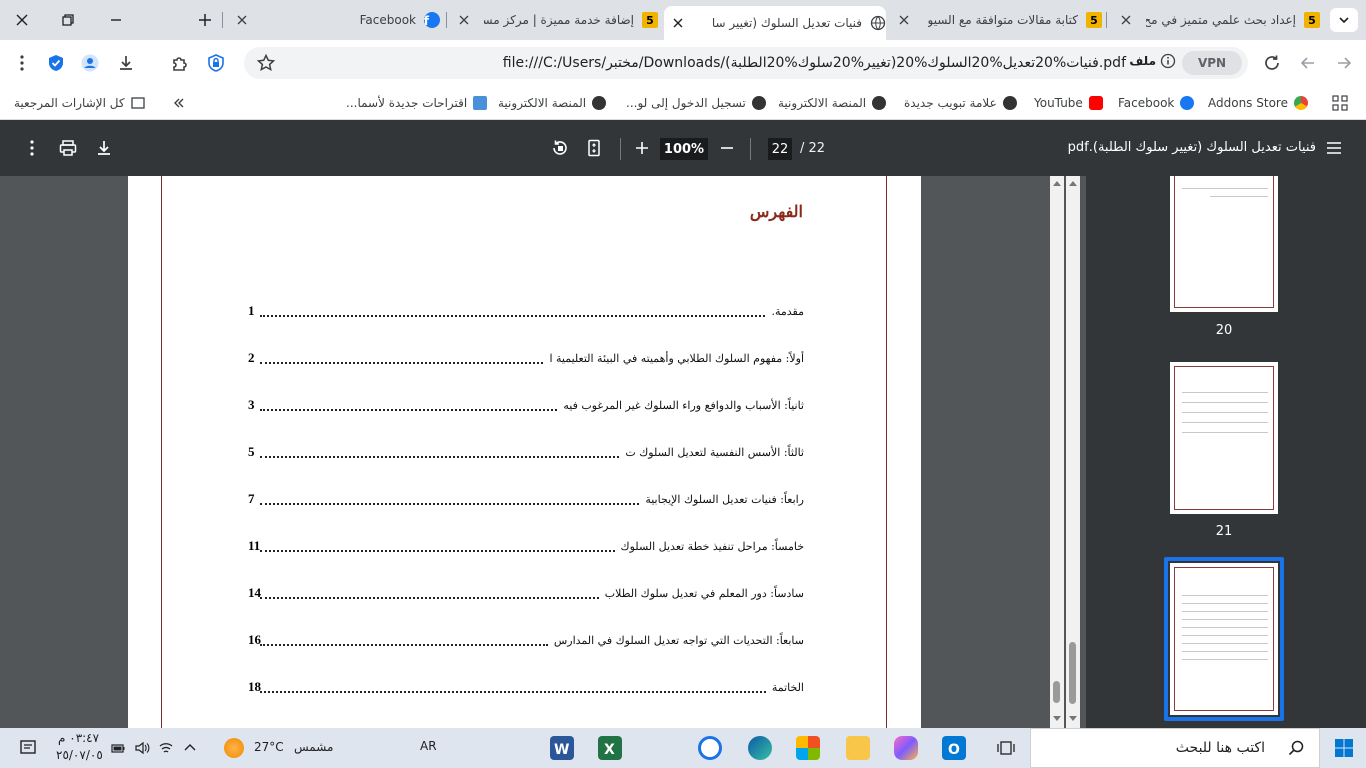 The width and height of the screenshot is (1366, 768). I want to click on apps-grid-icon, so click(1340, 103).